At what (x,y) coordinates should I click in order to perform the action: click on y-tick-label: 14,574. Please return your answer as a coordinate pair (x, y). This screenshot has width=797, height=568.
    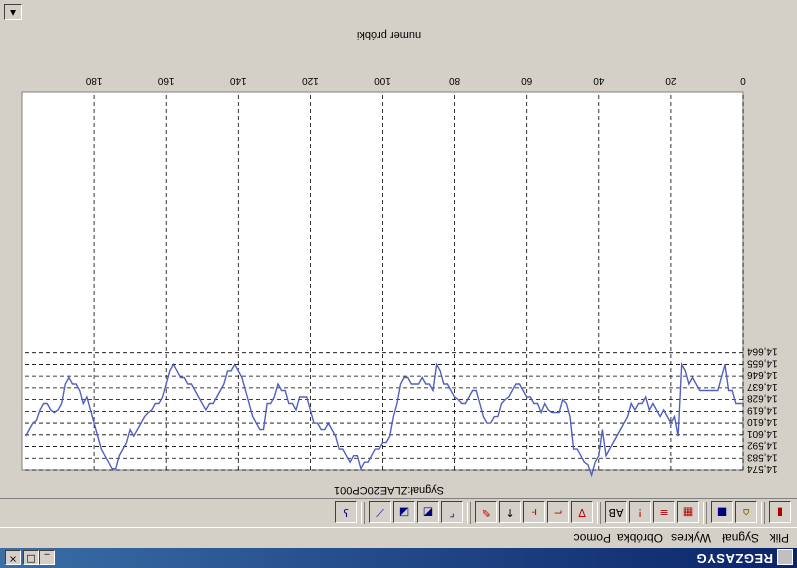
    Looking at the image, I should click on (762, 468).